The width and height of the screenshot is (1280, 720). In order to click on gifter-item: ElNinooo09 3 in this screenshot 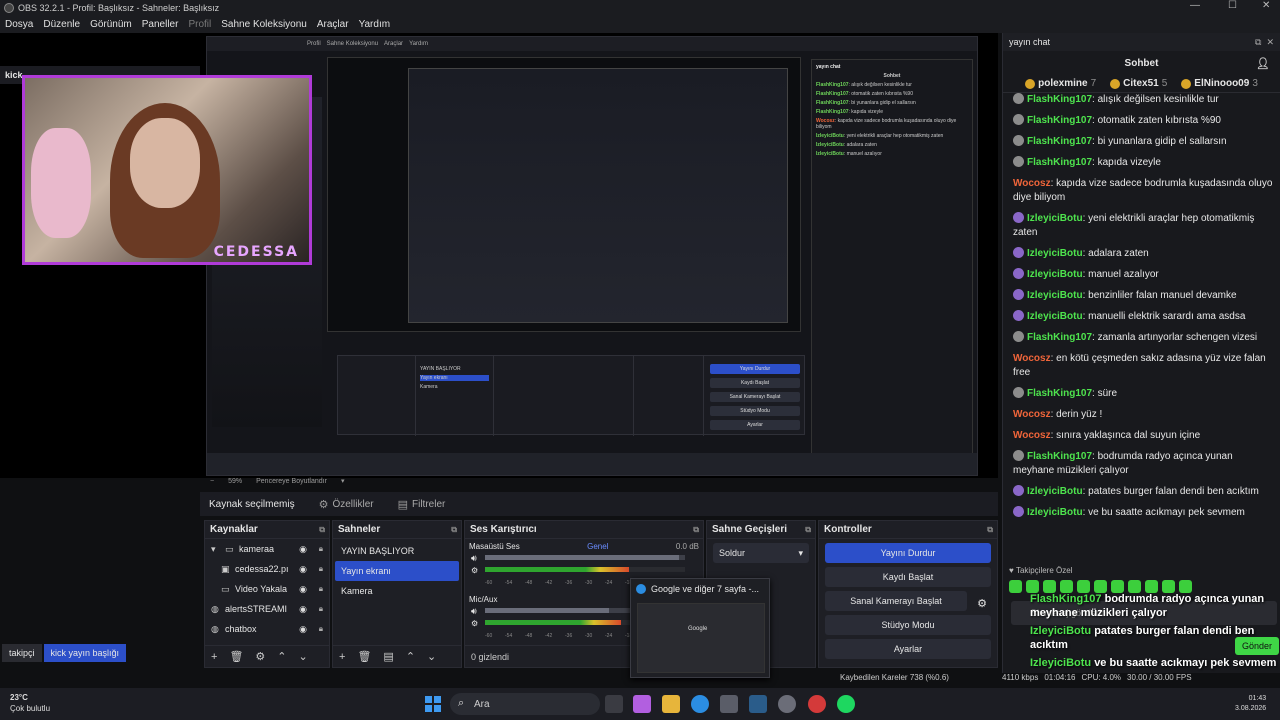, I will do `click(1219, 83)`.